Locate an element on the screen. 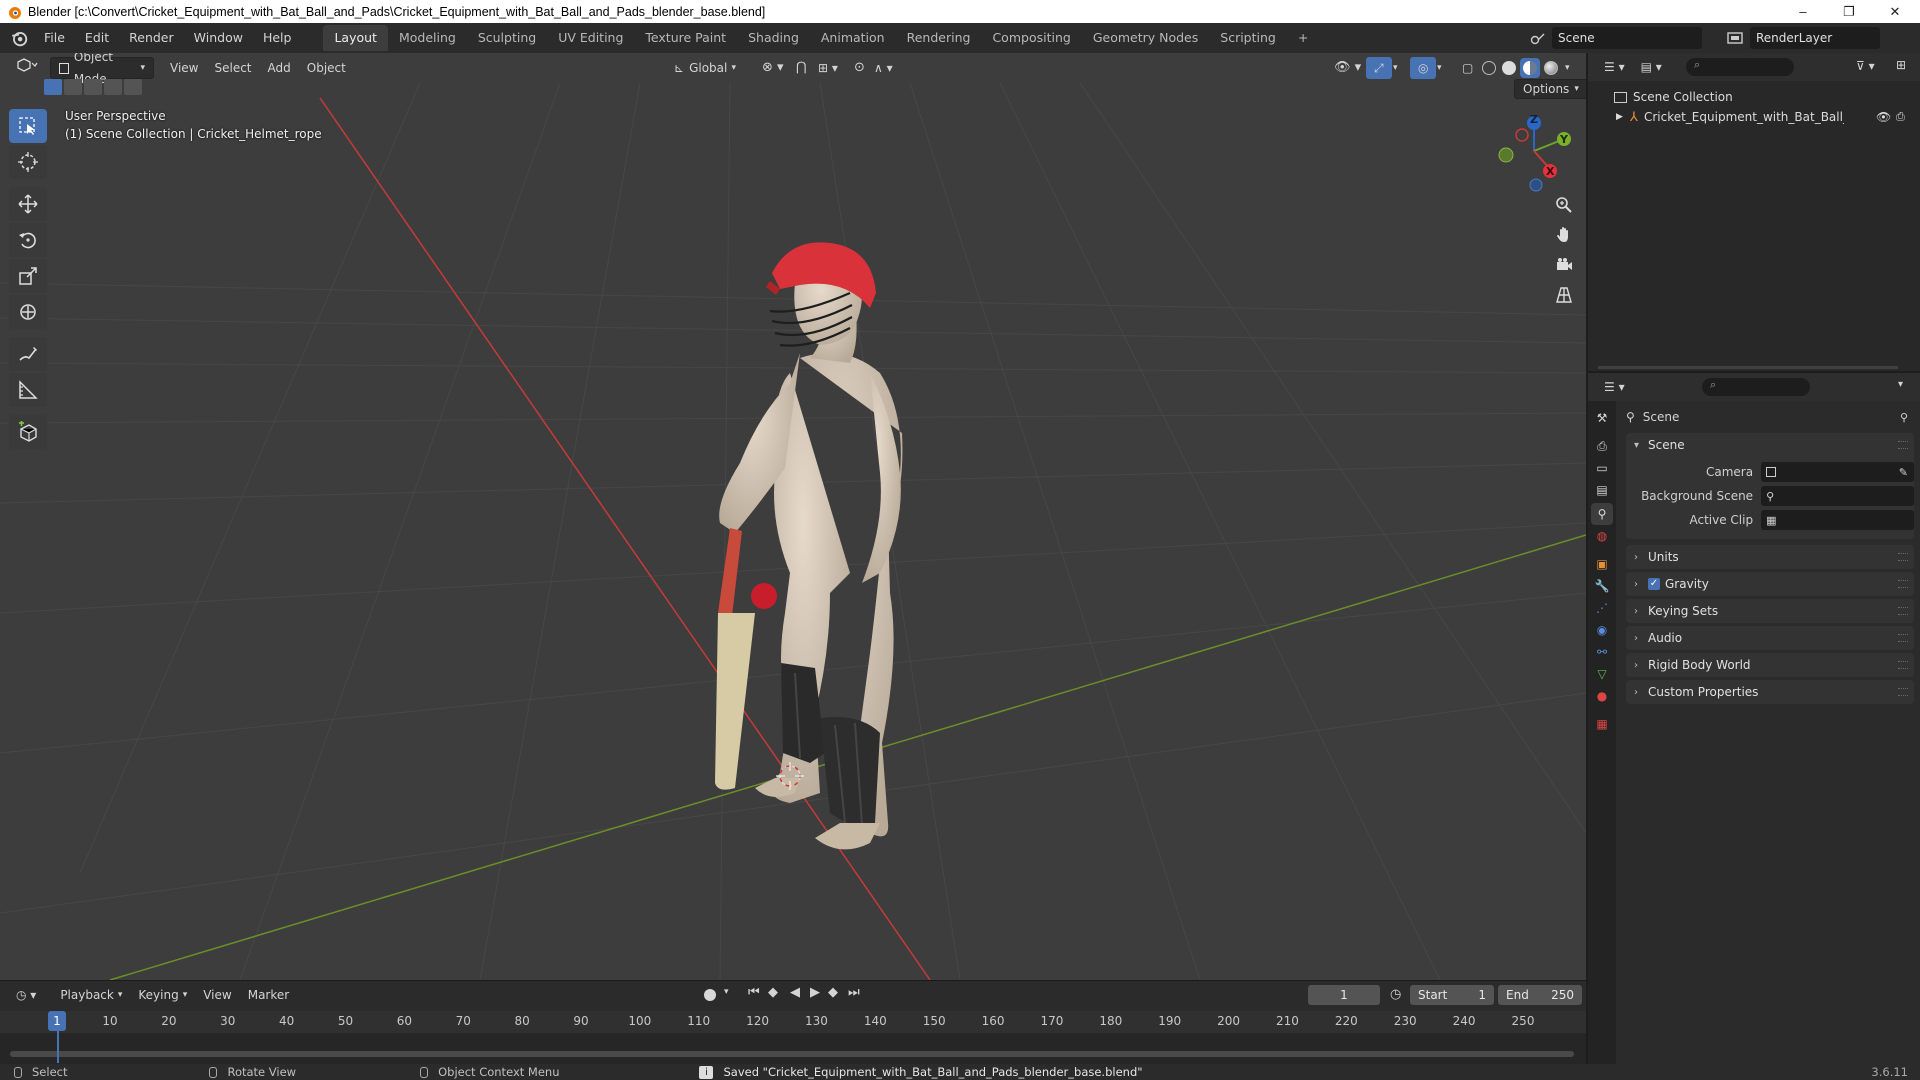 This screenshot has width=1920, height=1080. pivot-point-dropdown: ⊗ ▾ is located at coordinates (773, 68).